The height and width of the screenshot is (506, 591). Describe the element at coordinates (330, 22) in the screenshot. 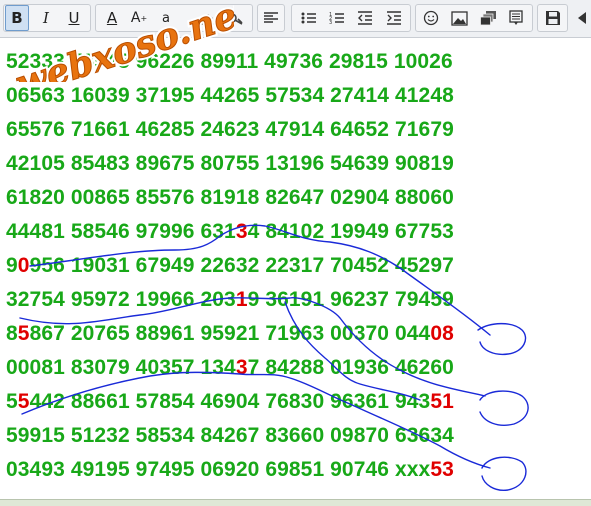

I see `svg-text: 3` at that location.